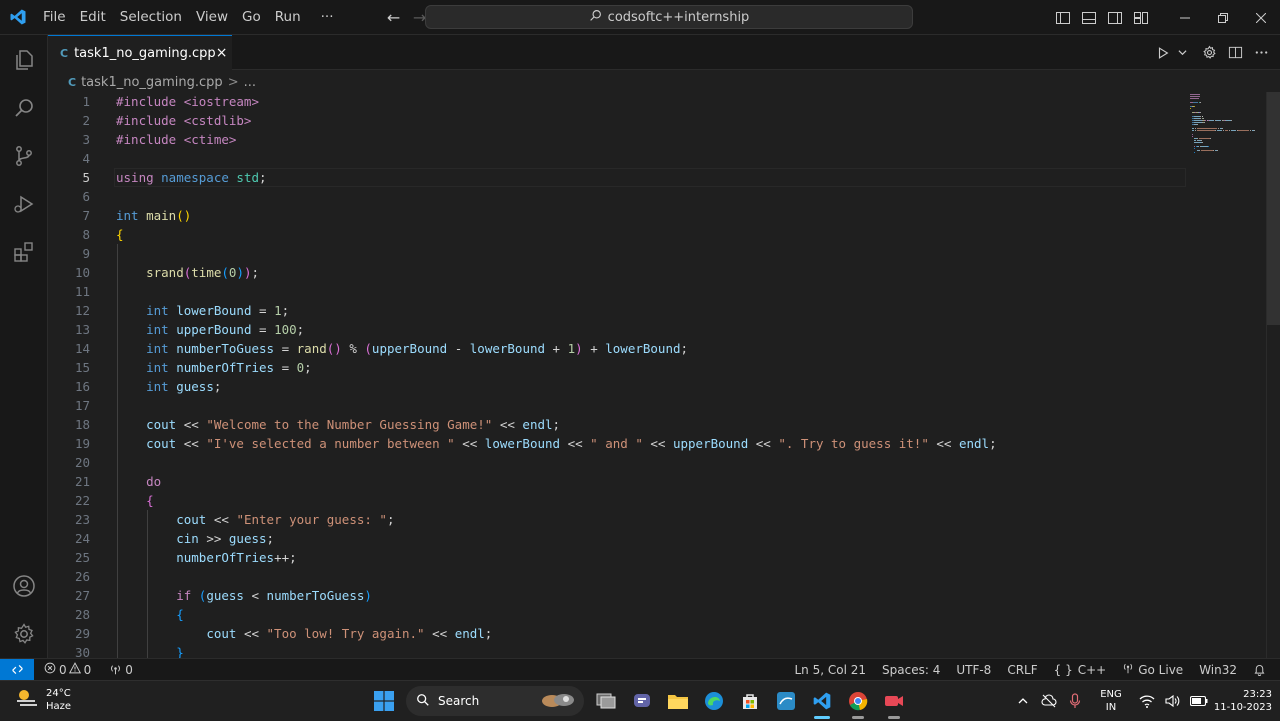 The width and height of the screenshot is (1280, 721). Describe the element at coordinates (1022, 670) in the screenshot. I see `end-of-line: CRLF` at that location.